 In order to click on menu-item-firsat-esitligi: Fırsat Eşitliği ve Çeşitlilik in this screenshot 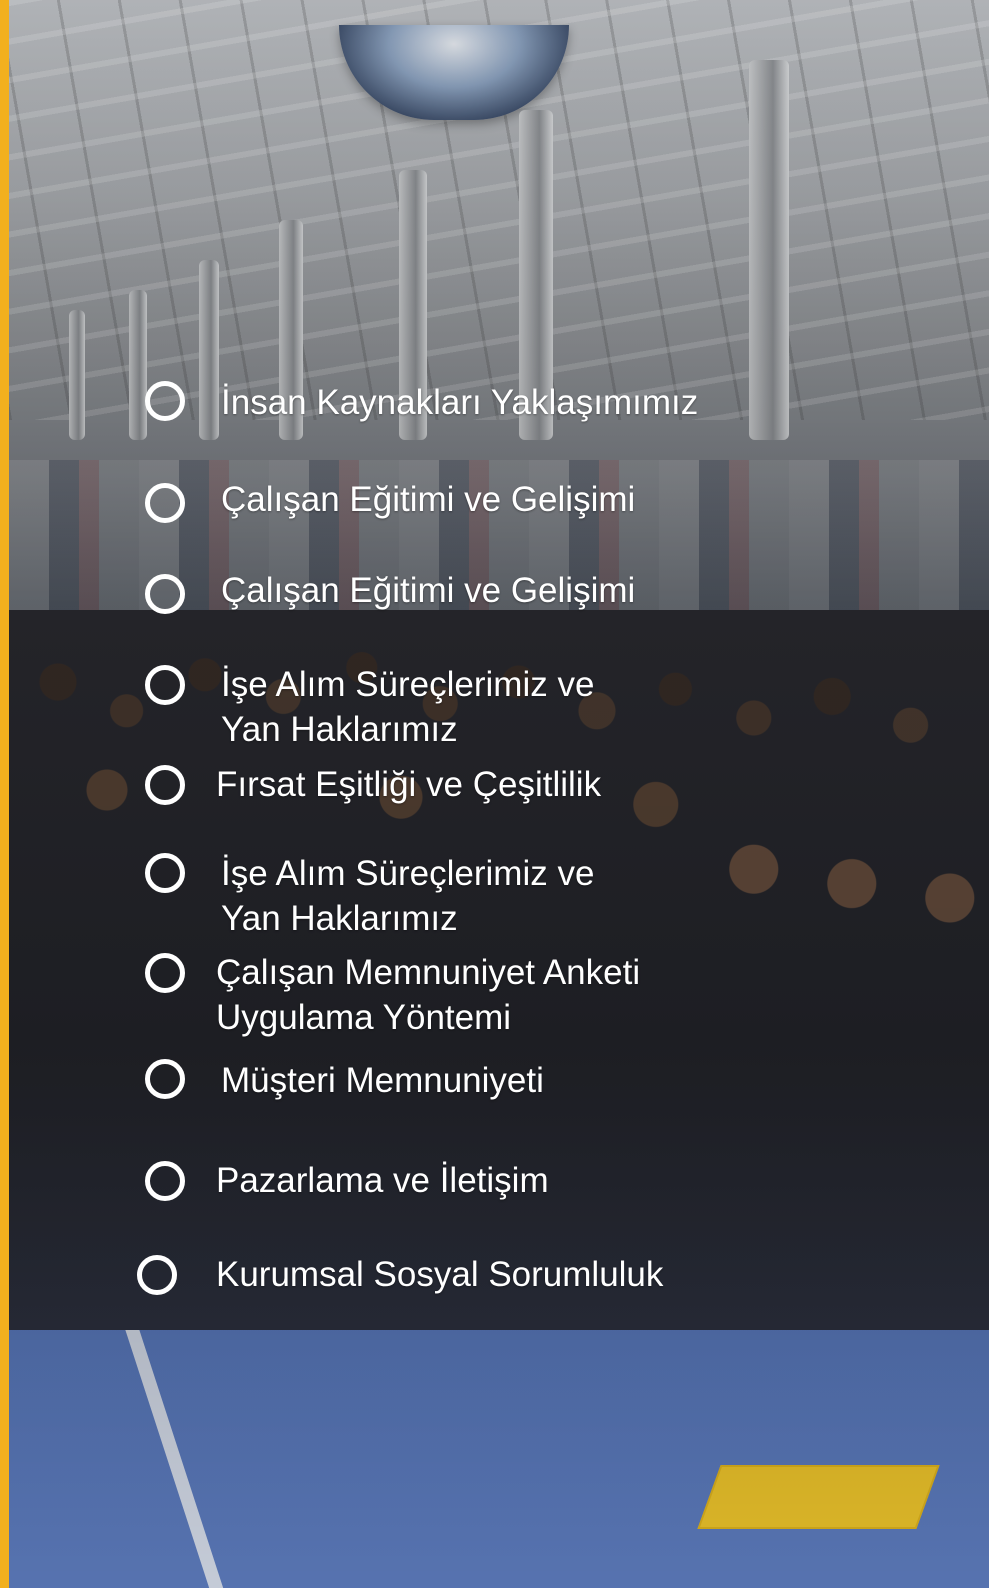, I will do `click(415, 787)`.